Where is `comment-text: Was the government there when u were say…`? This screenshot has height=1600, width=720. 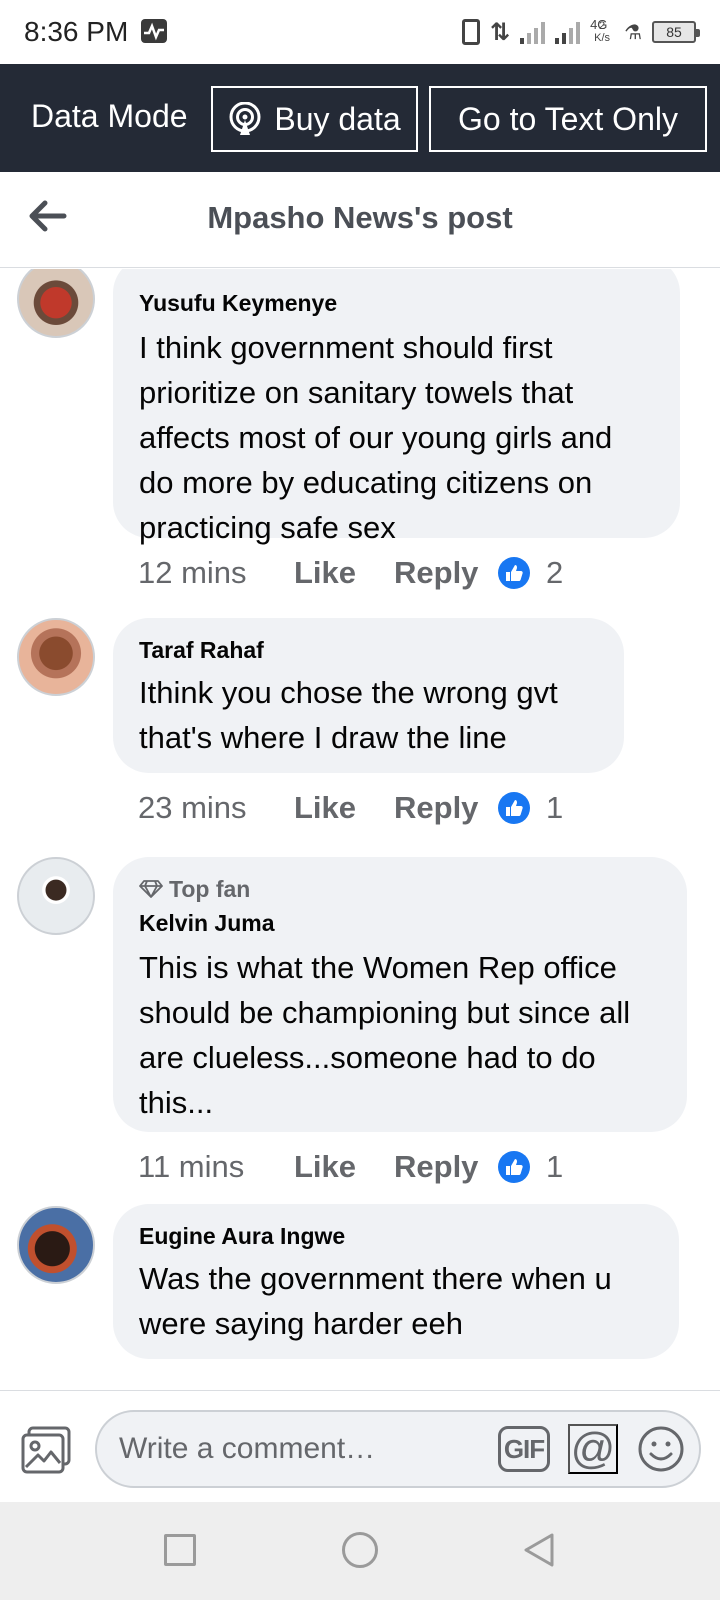
comment-text: Was the government there when u were say… is located at coordinates (375, 1301).